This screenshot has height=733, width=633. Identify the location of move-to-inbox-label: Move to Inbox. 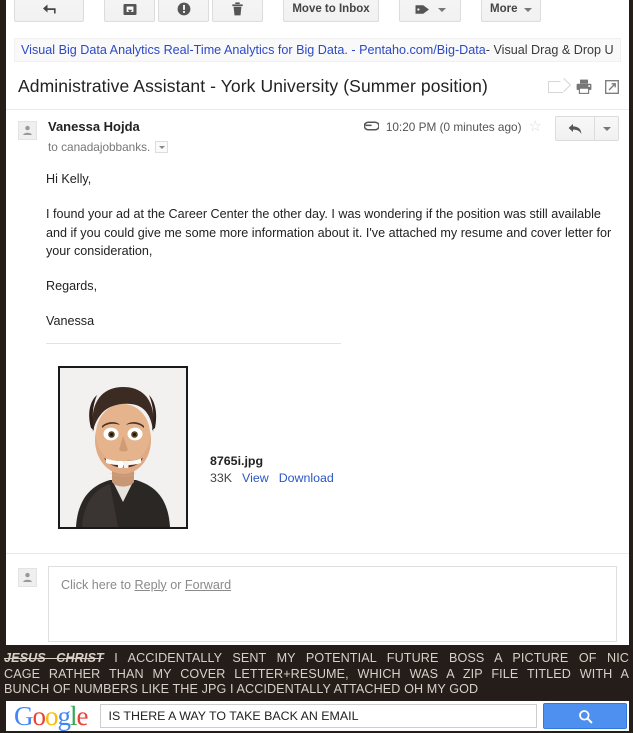
(331, 9).